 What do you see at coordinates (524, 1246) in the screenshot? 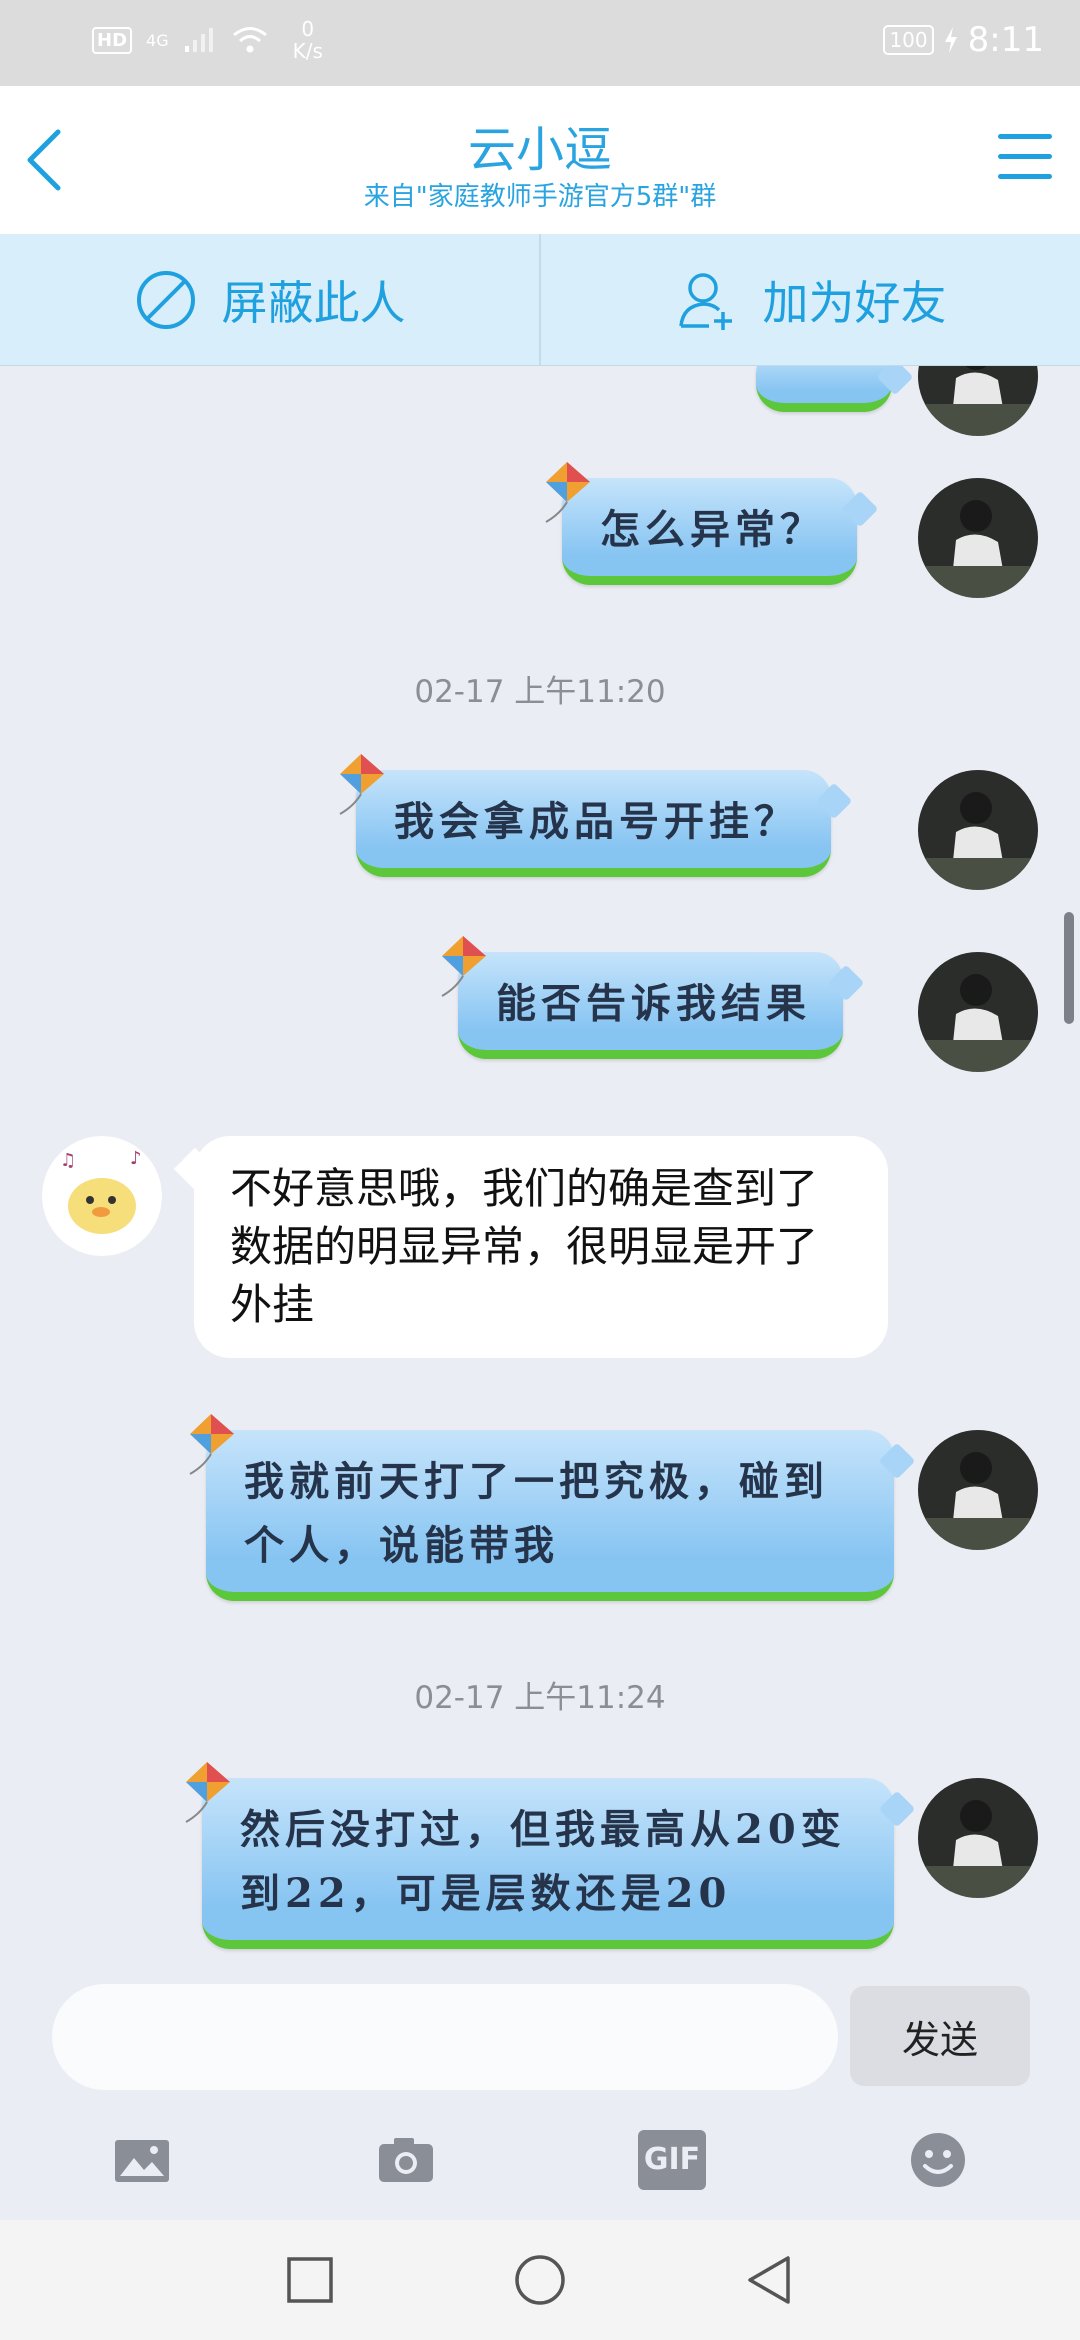
I see `message-text: 不好意思哦，我们的确是查到了数据的明显异常，很明显是开了外挂` at bounding box center [524, 1246].